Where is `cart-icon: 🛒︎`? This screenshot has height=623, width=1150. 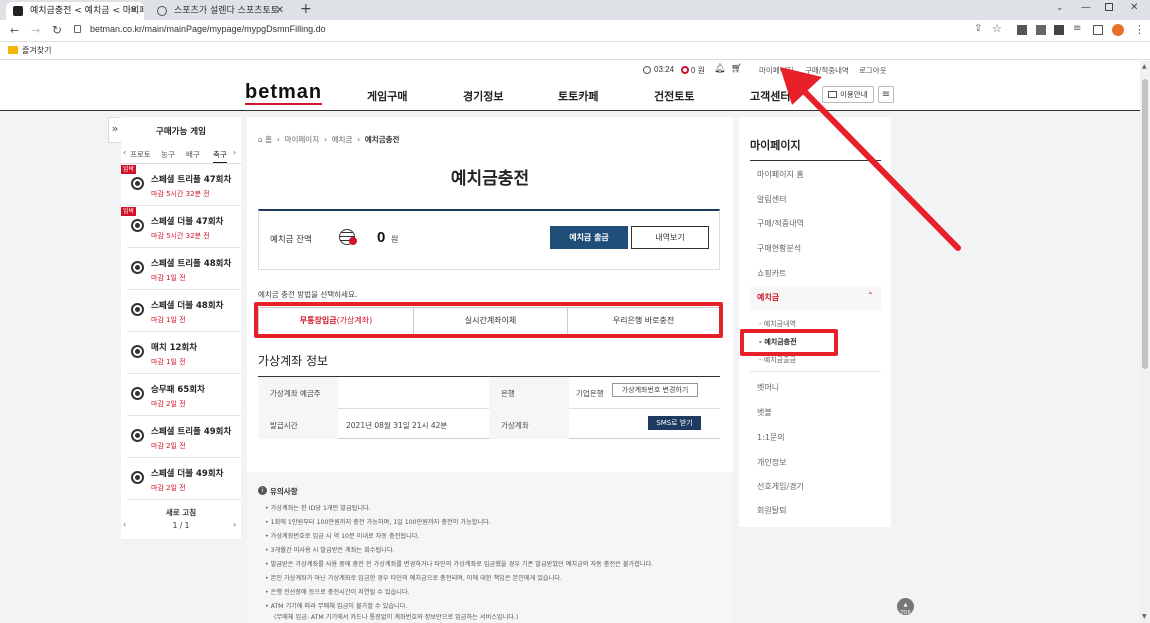 cart-icon: 🛒︎ is located at coordinates (736, 69).